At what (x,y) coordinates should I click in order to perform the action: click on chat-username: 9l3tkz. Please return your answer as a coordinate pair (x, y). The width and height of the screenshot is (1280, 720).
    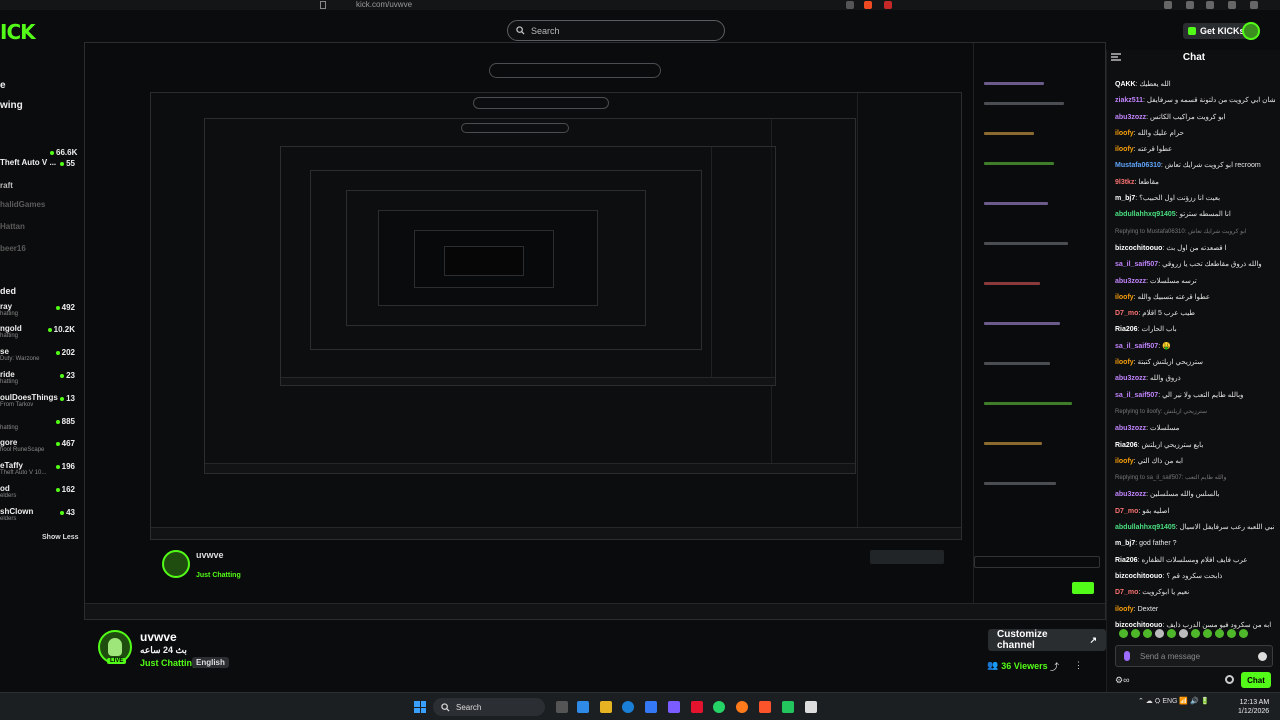
    Looking at the image, I should click on (1124, 182).